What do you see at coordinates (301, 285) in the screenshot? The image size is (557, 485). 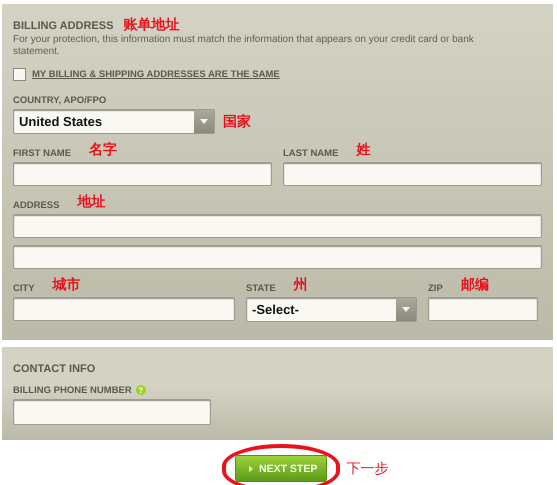 I see `annotation: 州` at bounding box center [301, 285].